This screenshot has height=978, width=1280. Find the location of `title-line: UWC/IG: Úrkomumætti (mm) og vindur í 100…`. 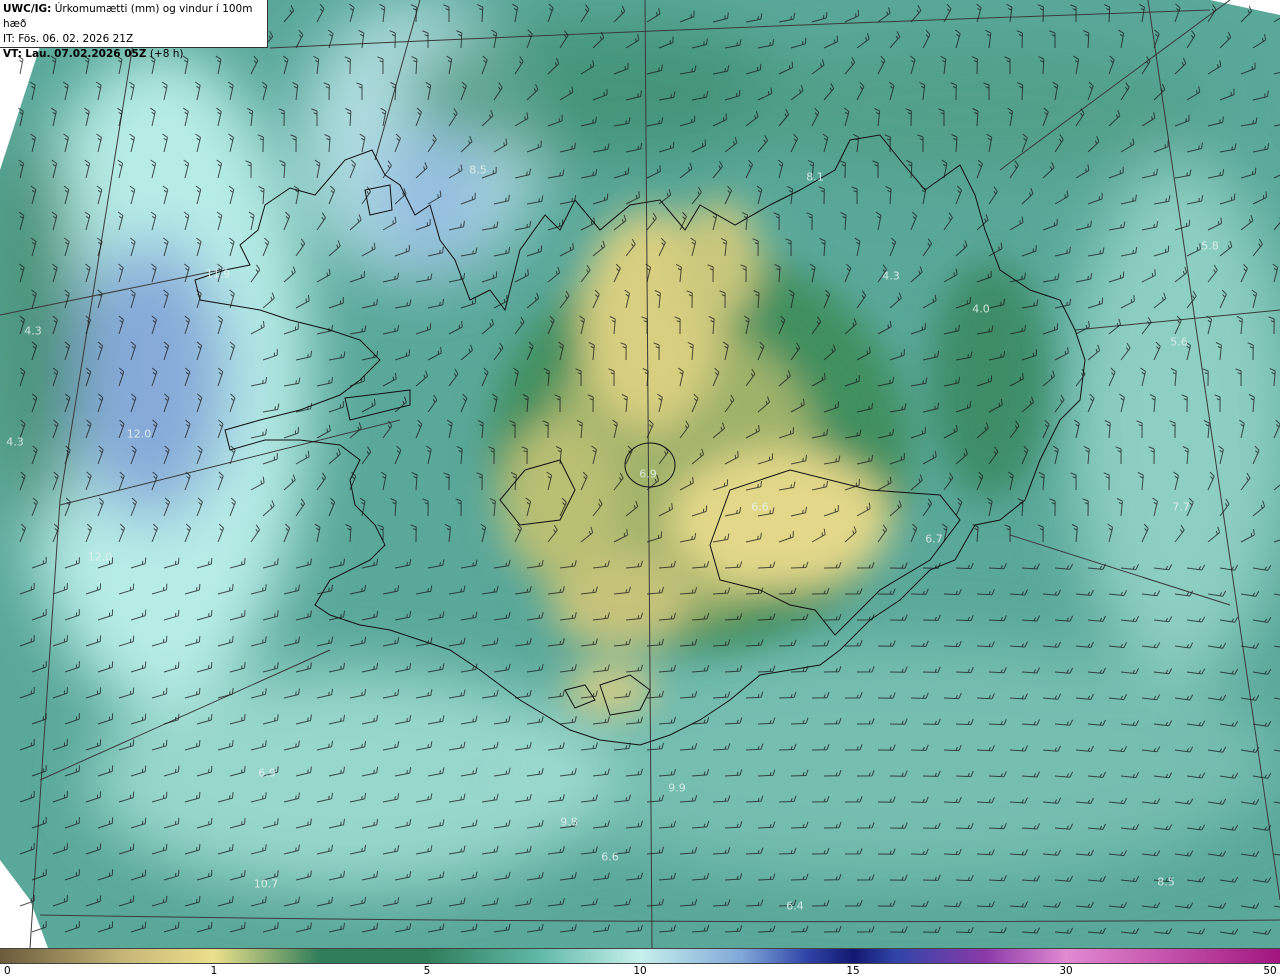

title-line: UWC/IG: Úrkomumætti (mm) og vindur í 100… is located at coordinates (135, 17).